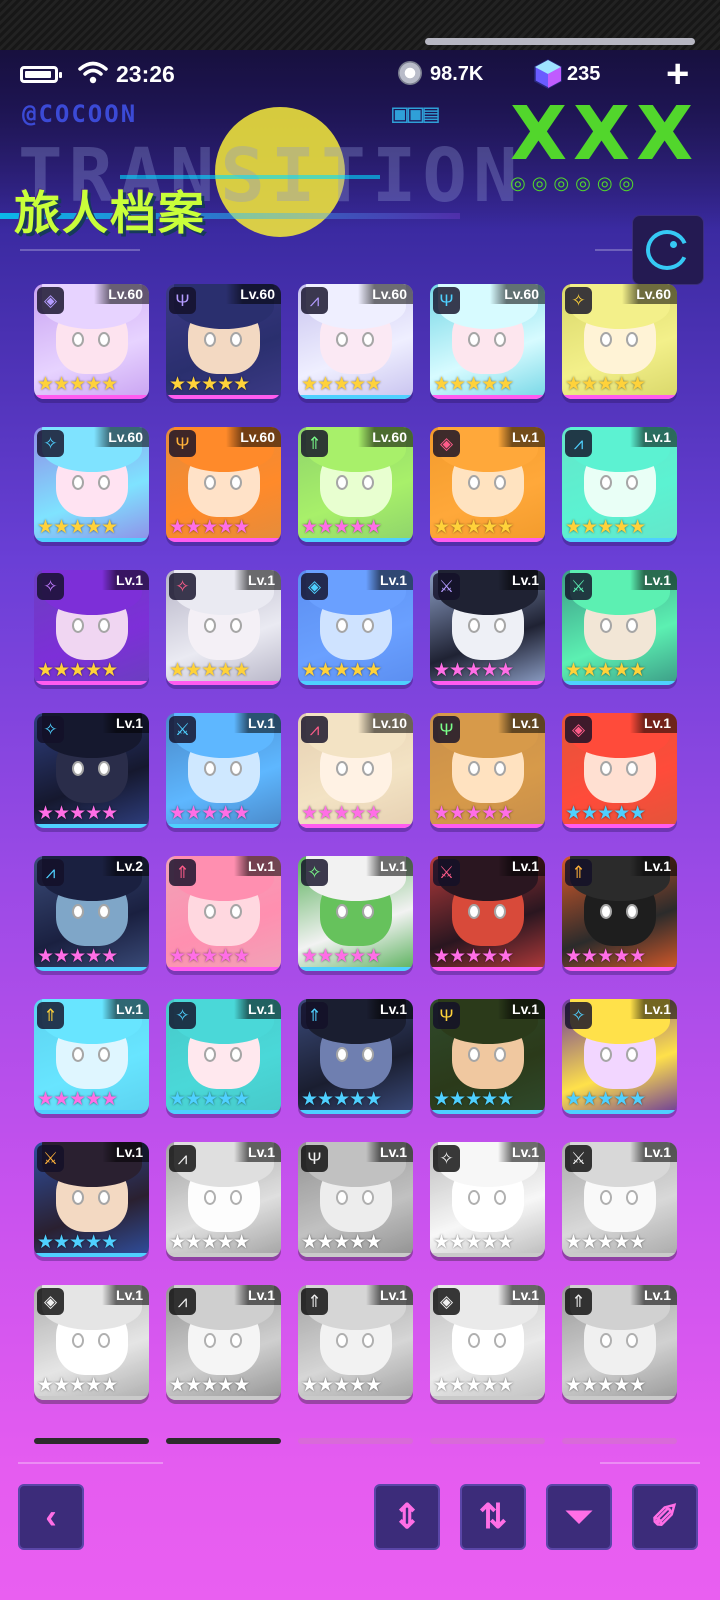 This screenshot has height=1600, width=720. What do you see at coordinates (560, 41) in the screenshot?
I see `drag-handle` at bounding box center [560, 41].